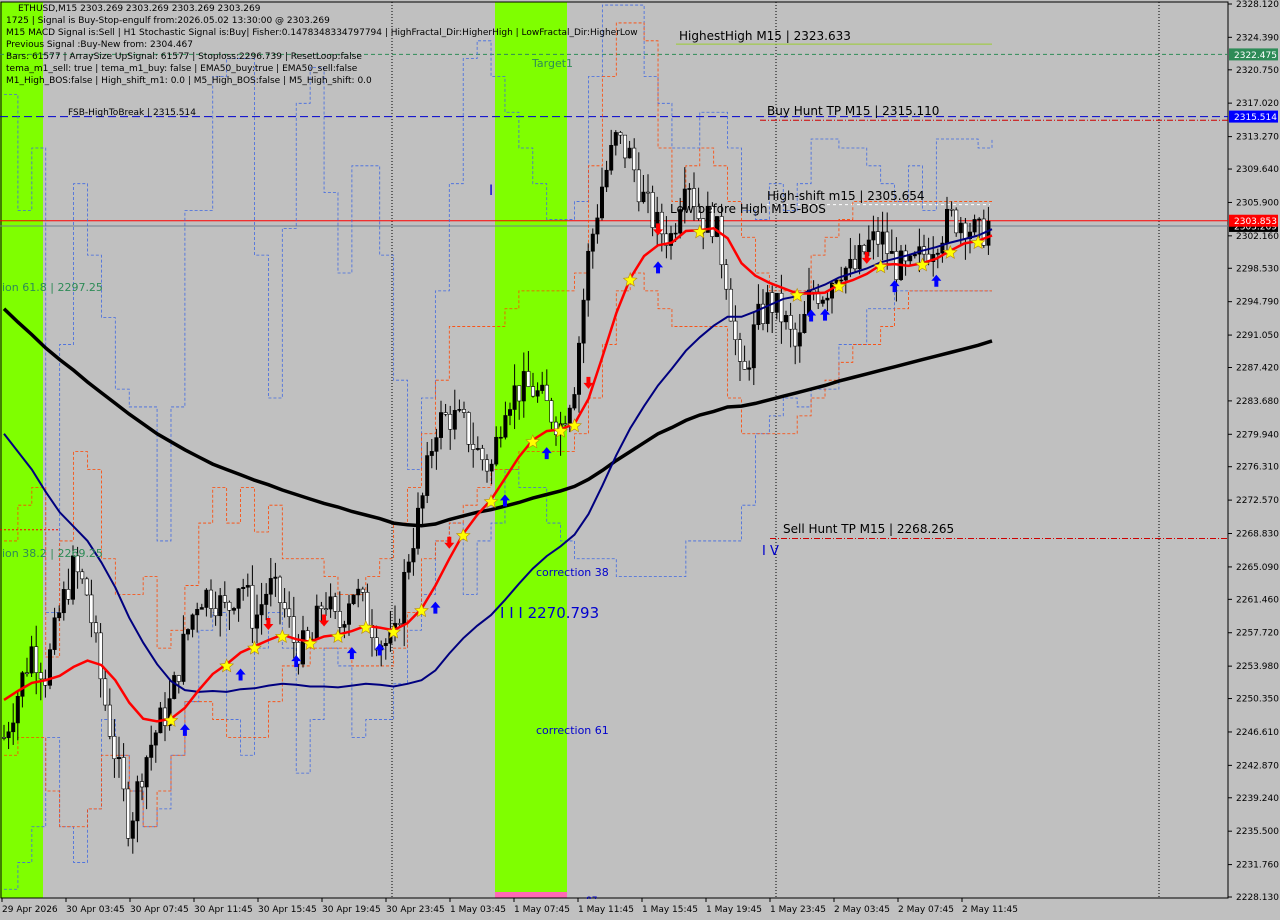 This screenshot has width=1280, height=920. Describe the element at coordinates (184, 729) in the screenshot. I see `buy-arrow-icon` at that location.